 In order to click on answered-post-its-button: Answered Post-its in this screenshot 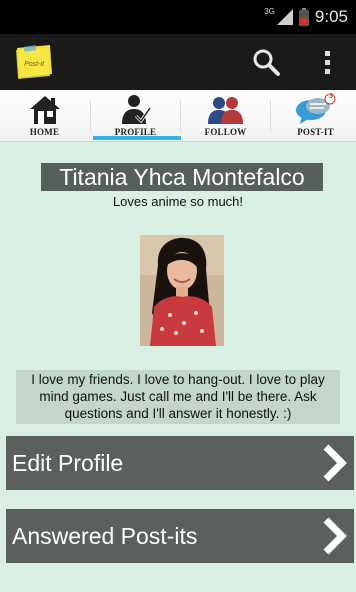, I will do `click(180, 536)`.